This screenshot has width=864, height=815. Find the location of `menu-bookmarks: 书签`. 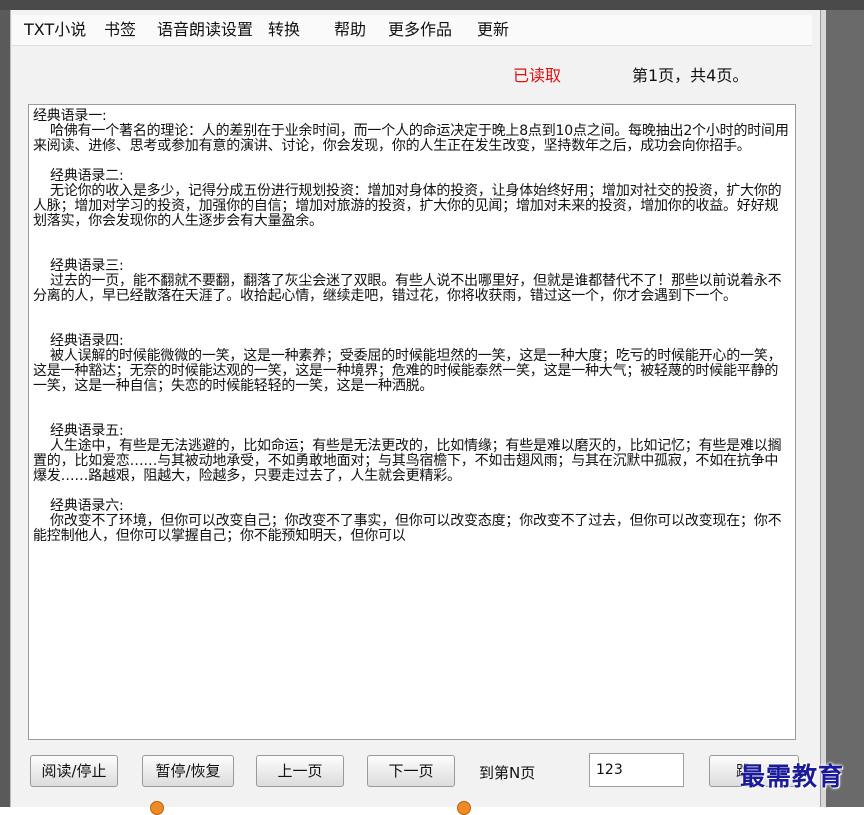

menu-bookmarks: 书签 is located at coordinates (120, 30).